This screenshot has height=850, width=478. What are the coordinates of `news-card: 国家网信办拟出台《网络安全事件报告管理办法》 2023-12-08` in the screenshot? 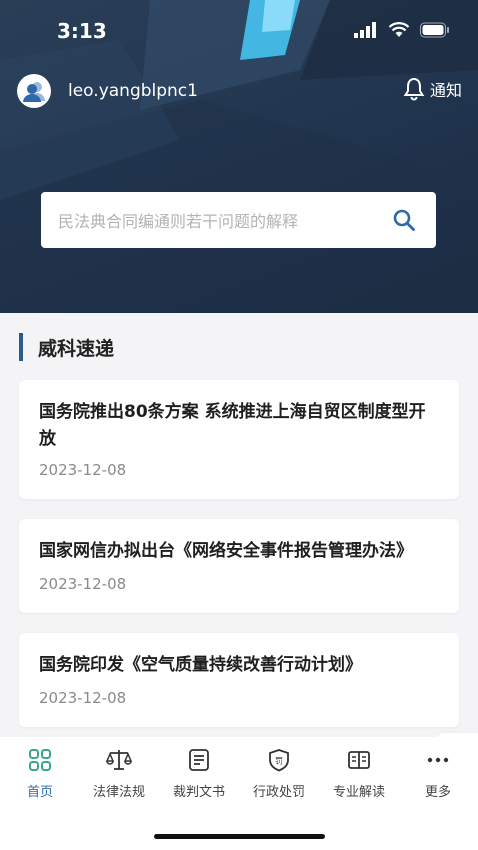 It's located at (239, 566).